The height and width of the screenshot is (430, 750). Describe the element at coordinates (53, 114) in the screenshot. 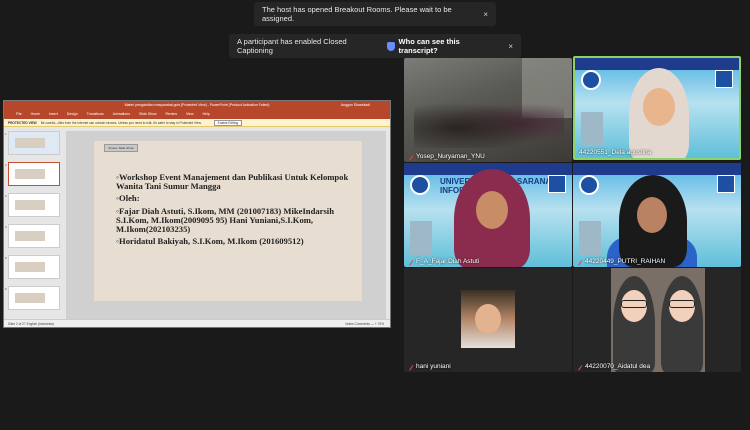

I see `ribbon-tab: Insert` at that location.